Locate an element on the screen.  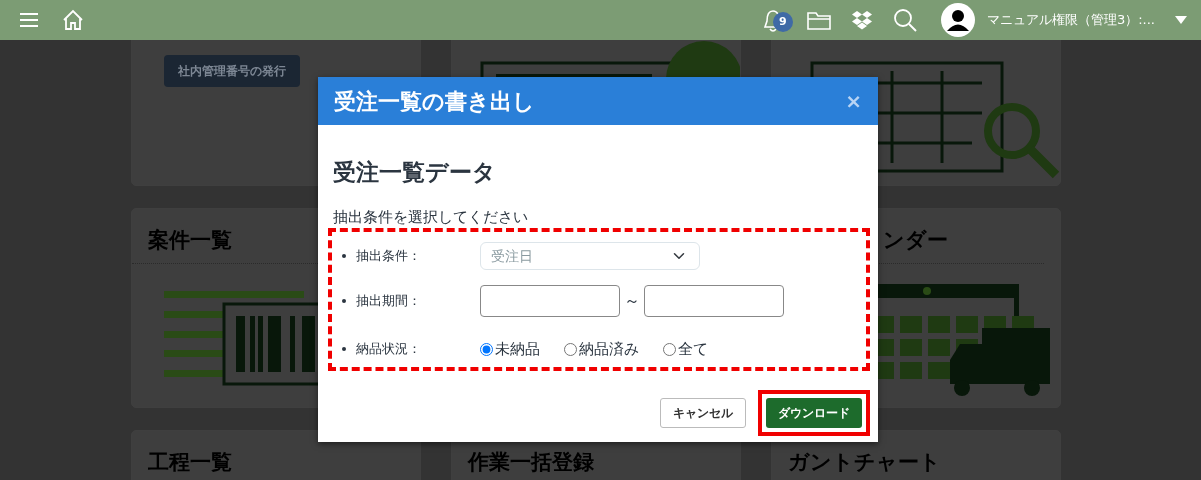
folder-icon is located at coordinates (818, 20).